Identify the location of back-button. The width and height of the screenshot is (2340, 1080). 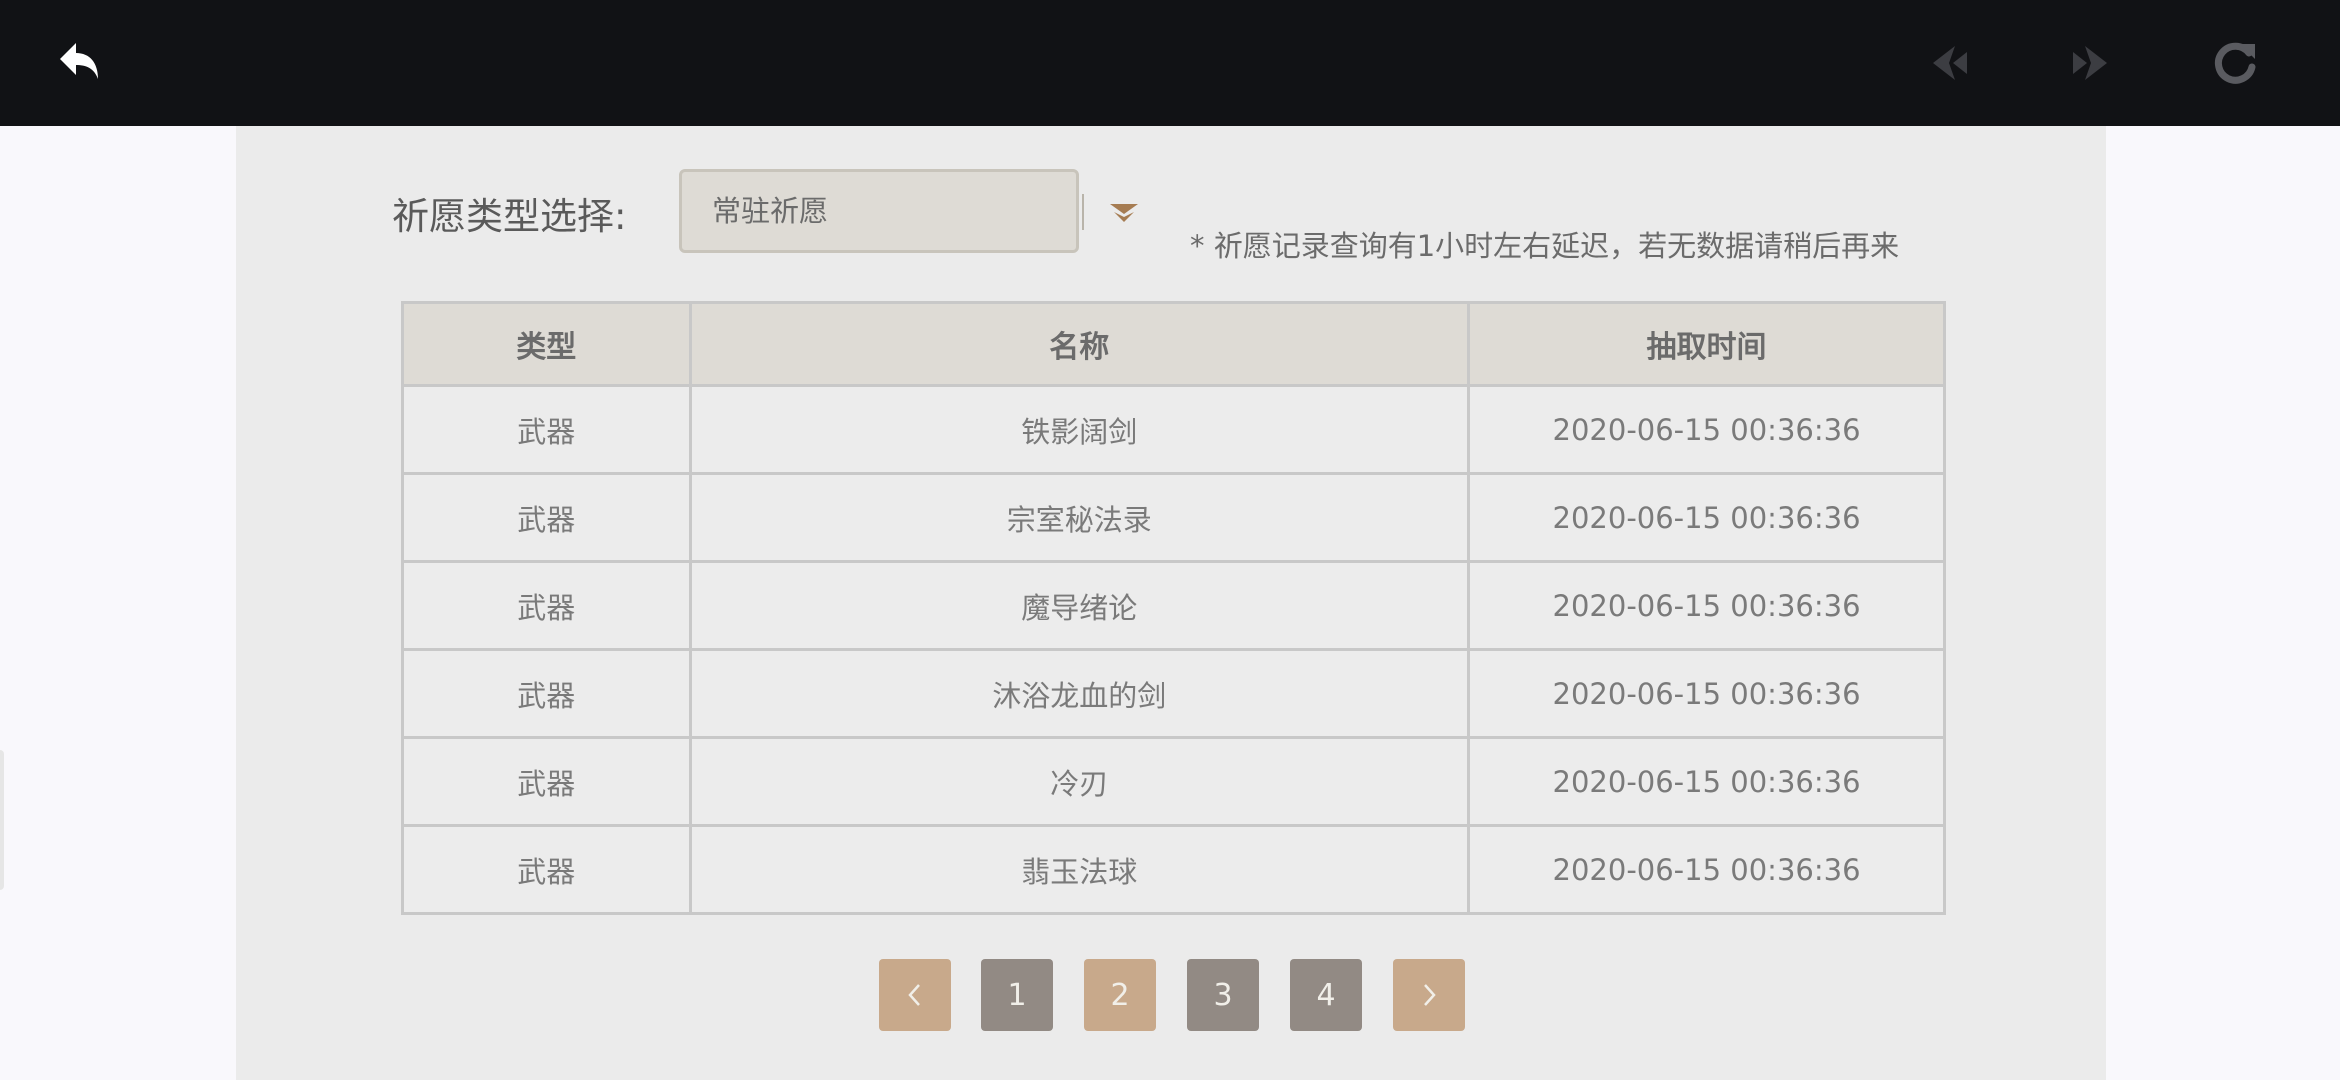
(80, 63).